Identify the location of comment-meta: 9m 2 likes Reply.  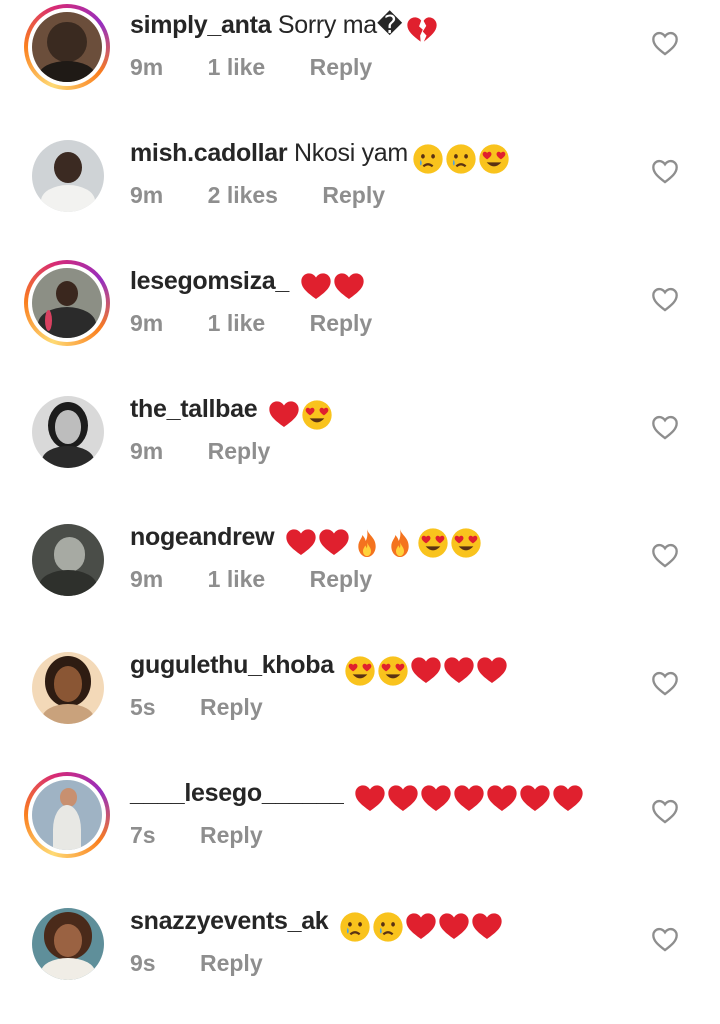
(276, 195).